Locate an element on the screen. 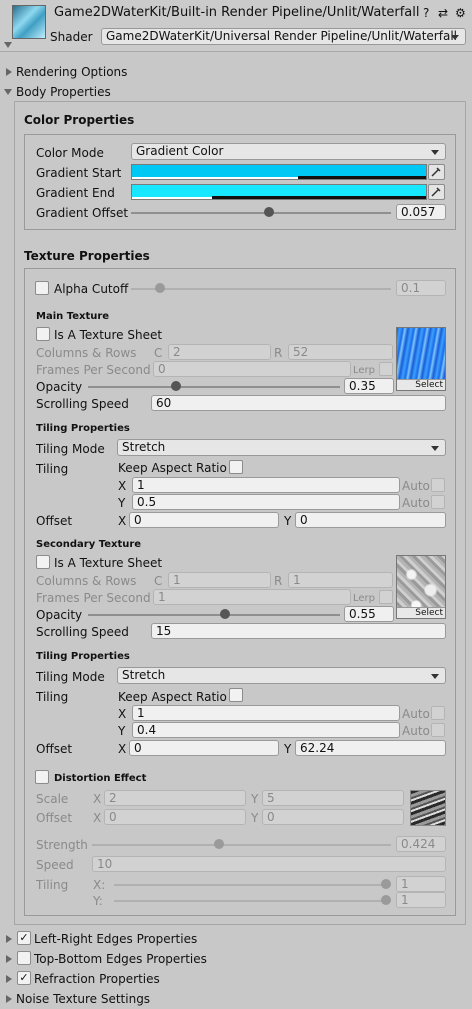 The image size is (472, 1009). secondary-scrolling-speed-field: 15 is located at coordinates (298, 631).